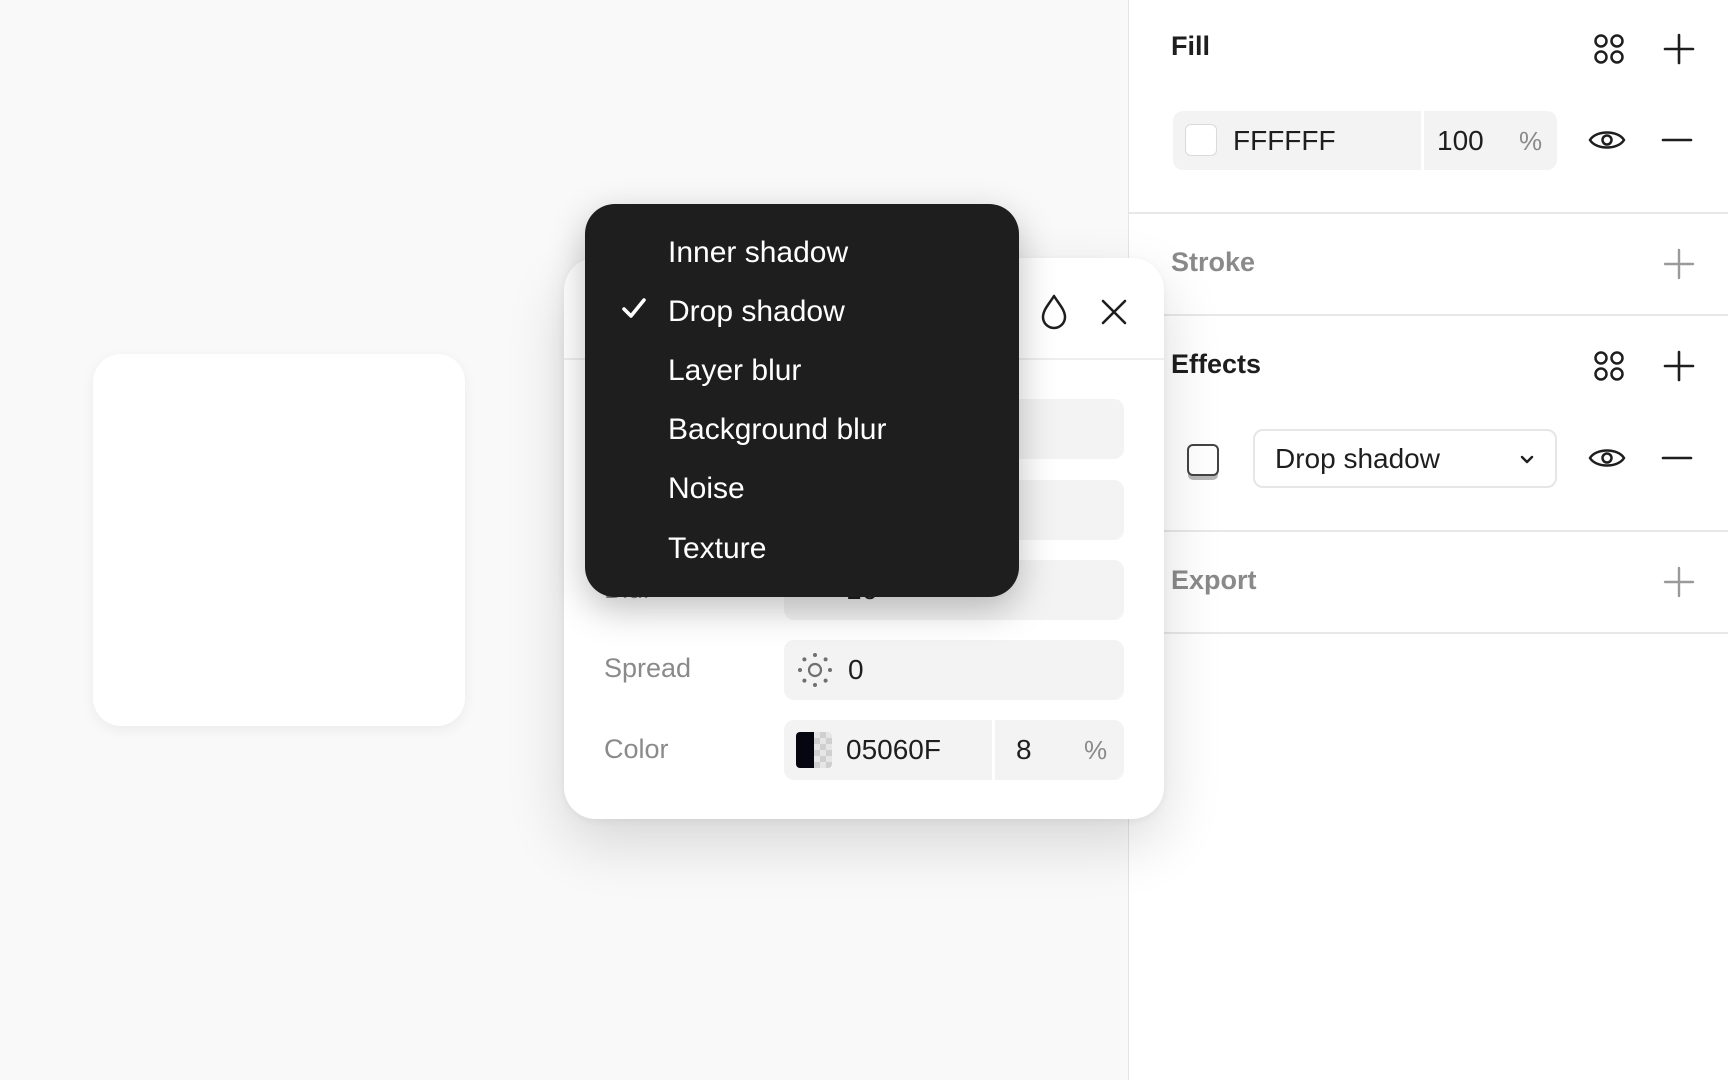 The height and width of the screenshot is (1080, 1728). Describe the element at coordinates (1190, 46) in the screenshot. I see `fill-title: Fill` at that location.